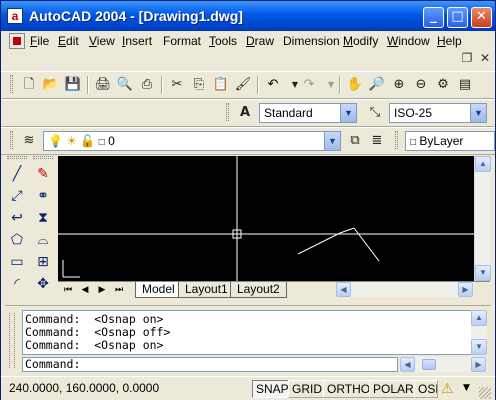  What do you see at coordinates (272, 389) in the screenshot?
I see `snap-toggle: SNAP` at bounding box center [272, 389].